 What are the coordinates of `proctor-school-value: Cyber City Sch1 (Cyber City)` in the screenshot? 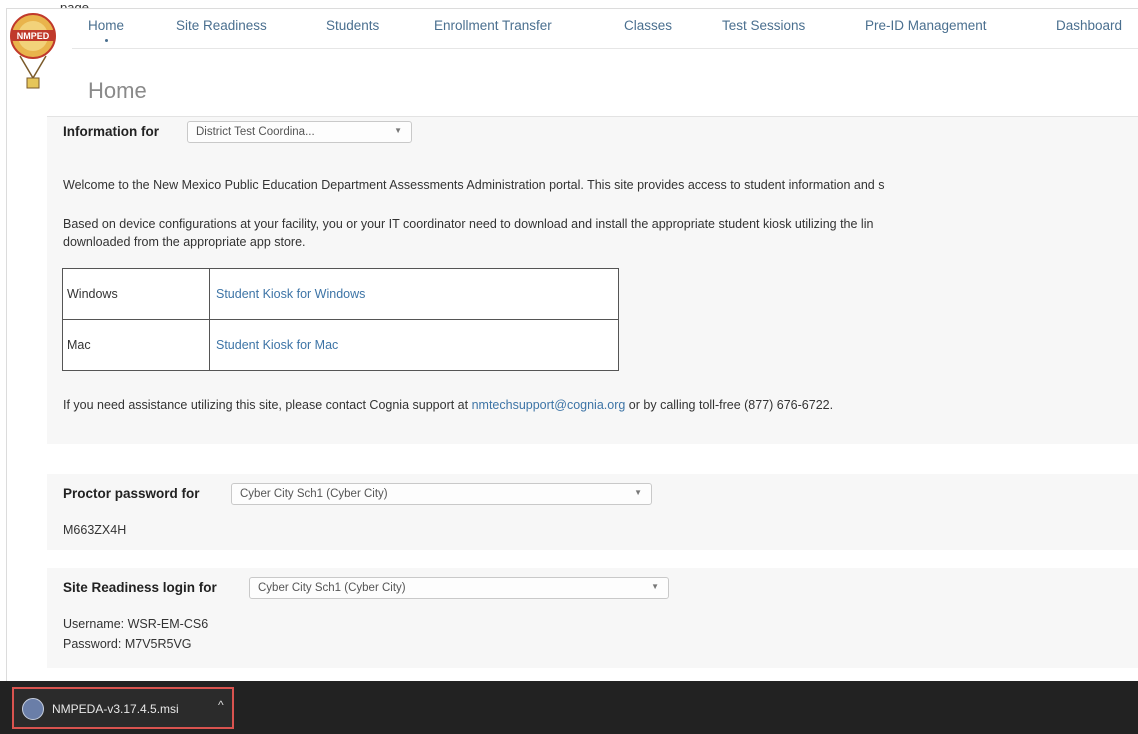 It's located at (314, 494).